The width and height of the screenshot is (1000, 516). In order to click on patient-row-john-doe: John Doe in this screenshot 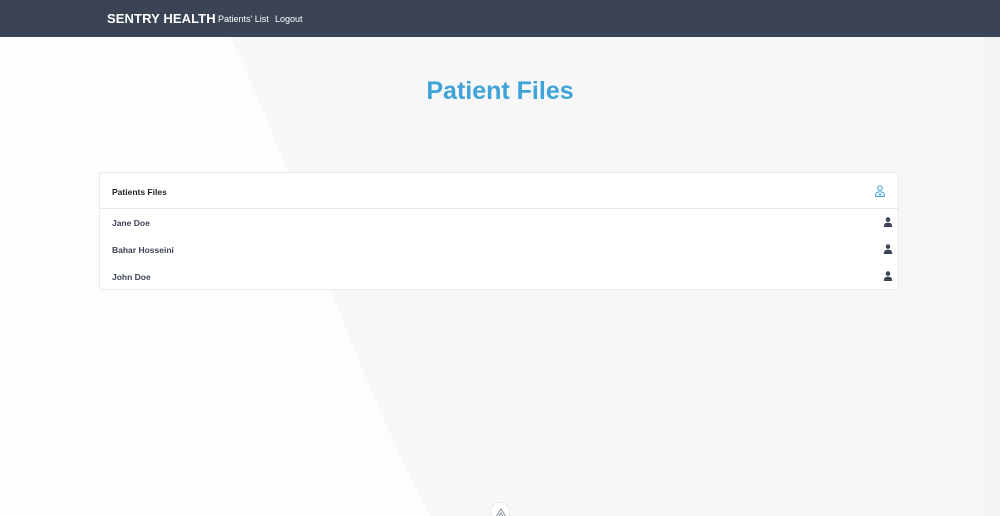, I will do `click(499, 276)`.